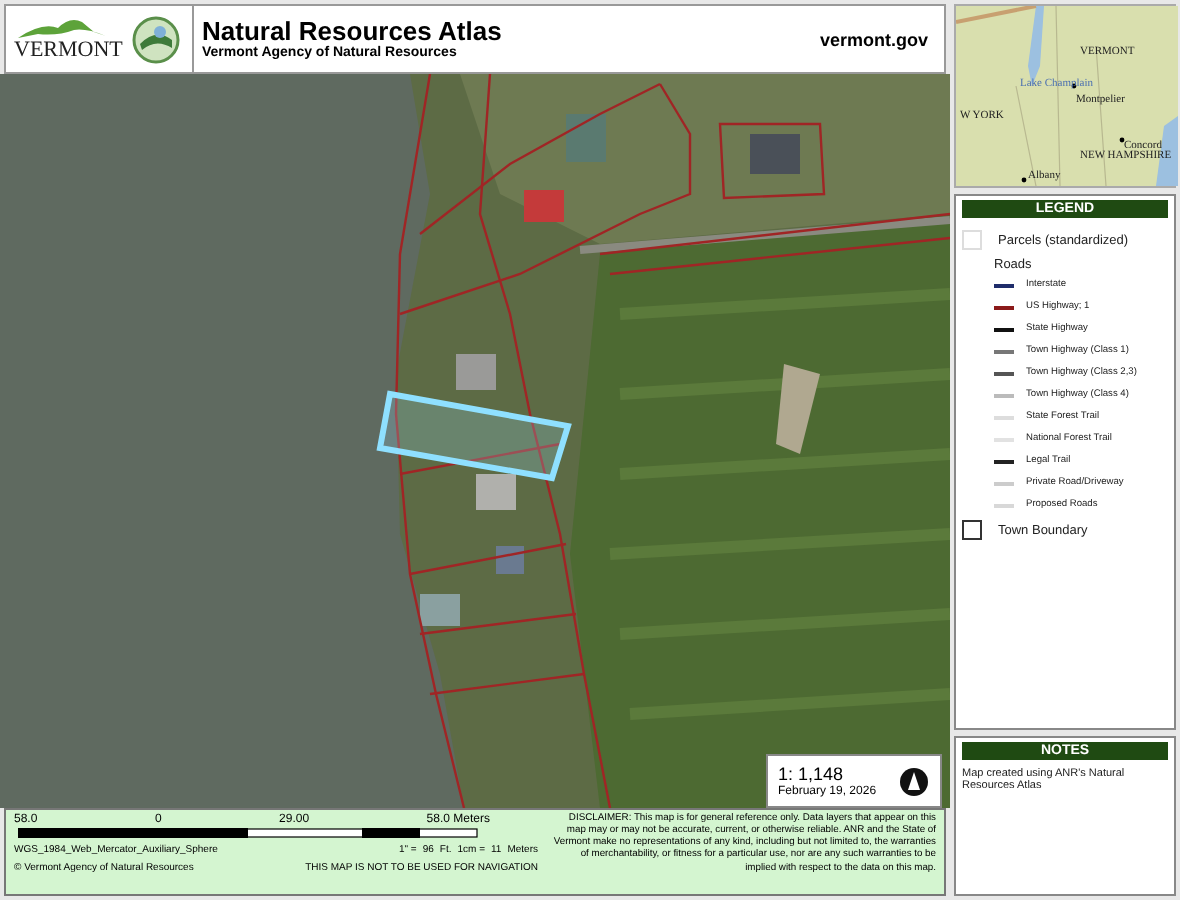 The width and height of the screenshot is (1180, 900). I want to click on scale-ratio: 1: 1,148, so click(812, 774).